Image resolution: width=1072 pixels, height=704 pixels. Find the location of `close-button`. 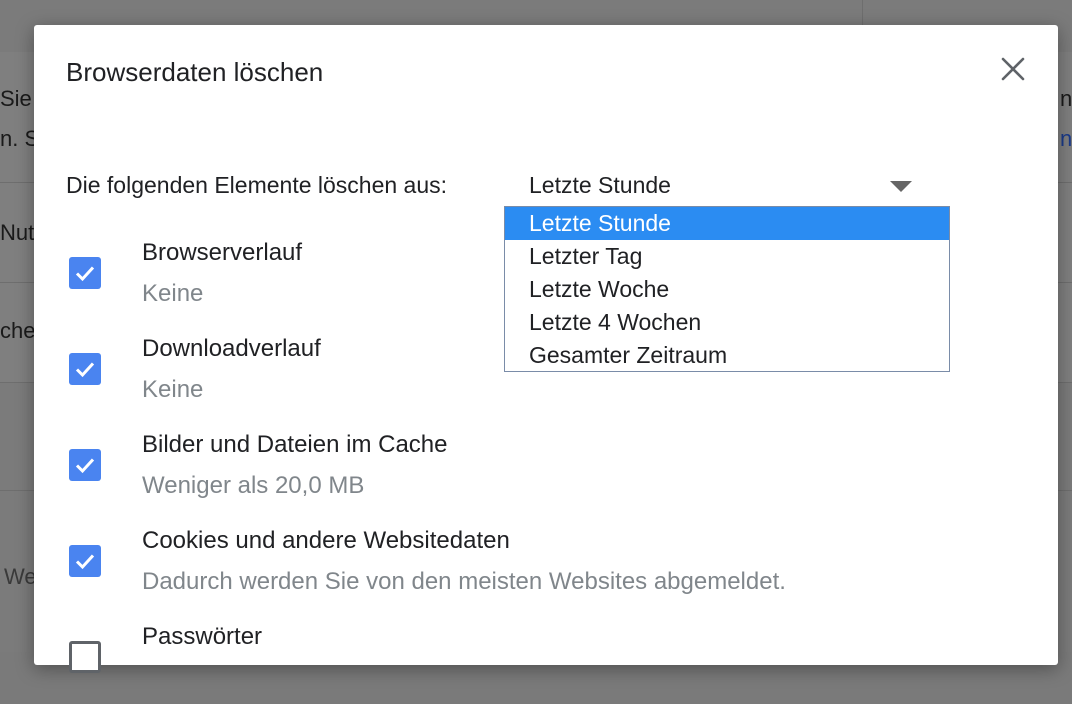

close-button is located at coordinates (1013, 69).